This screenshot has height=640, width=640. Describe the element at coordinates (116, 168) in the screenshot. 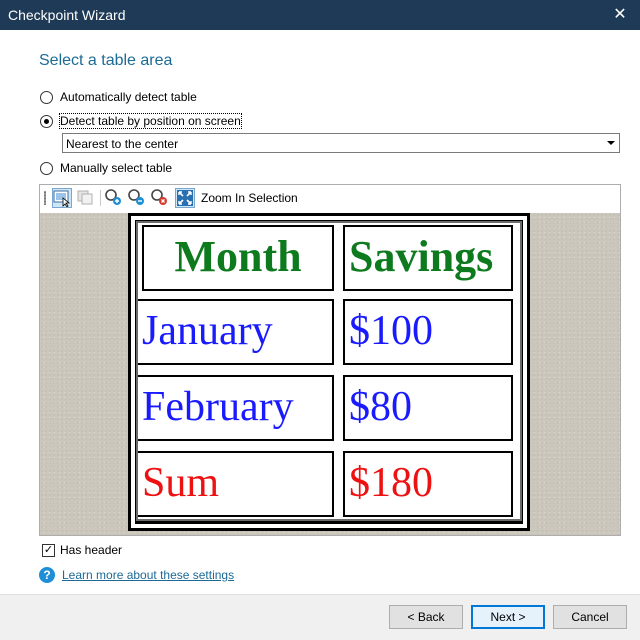

I see `radio-label-manual: Manually select table` at that location.